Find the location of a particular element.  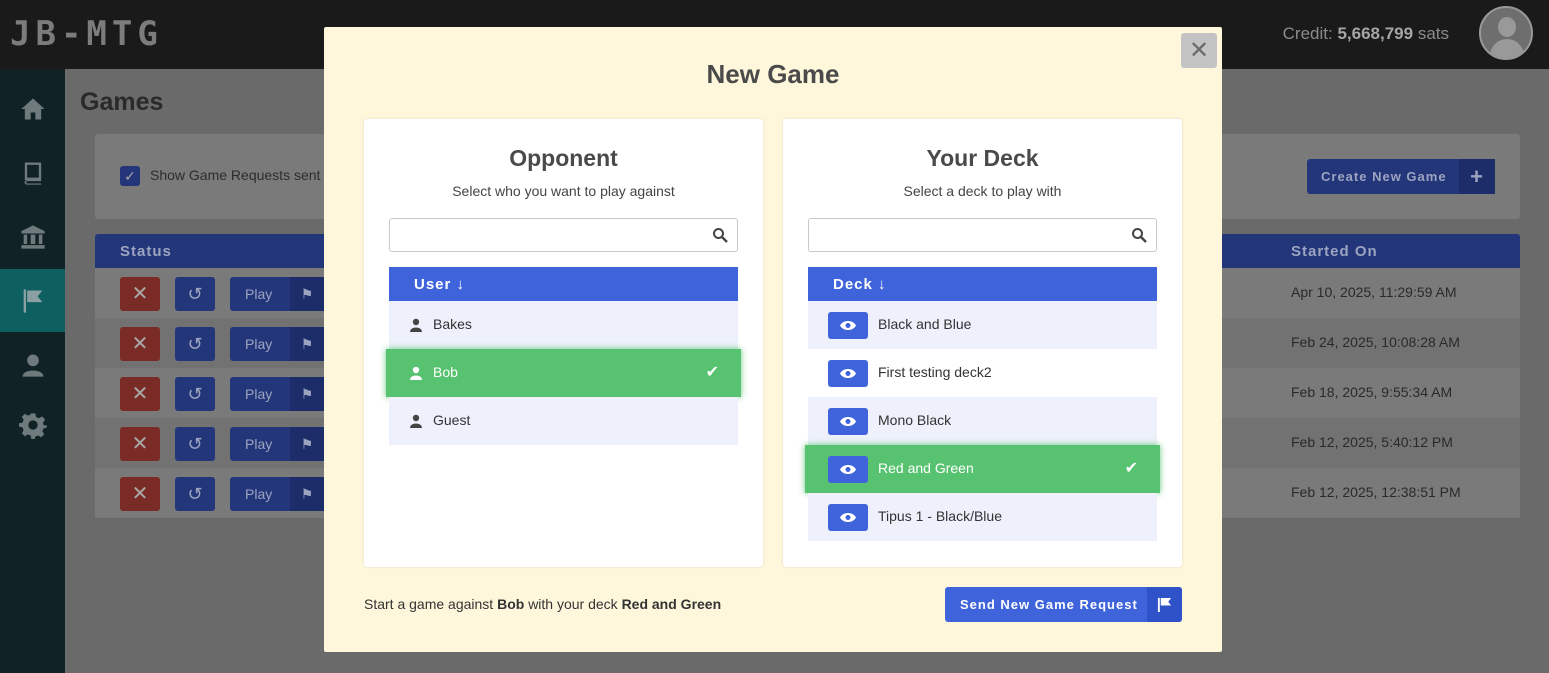

modal-title: New Game is located at coordinates (773, 74).